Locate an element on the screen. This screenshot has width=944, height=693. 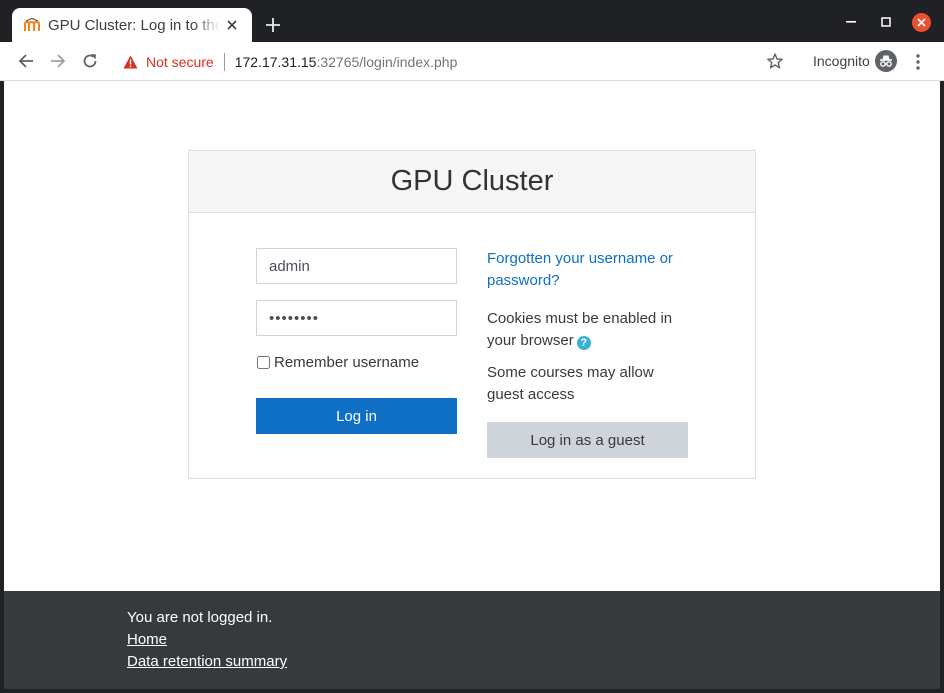
minimize-button is located at coordinates (851, 22).